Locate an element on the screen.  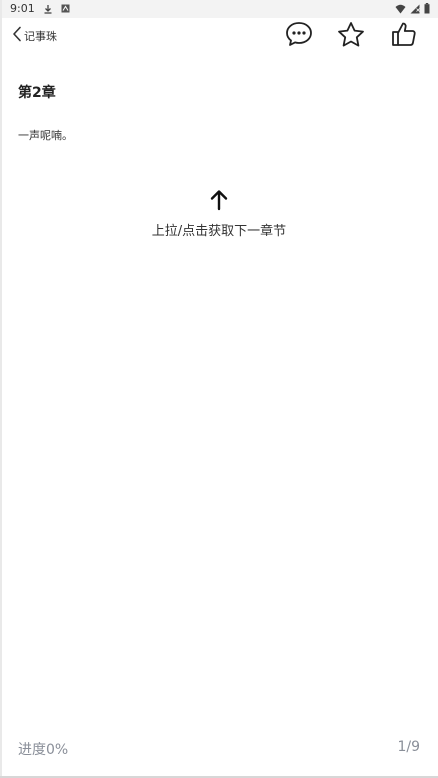
like-button is located at coordinates (404, 36).